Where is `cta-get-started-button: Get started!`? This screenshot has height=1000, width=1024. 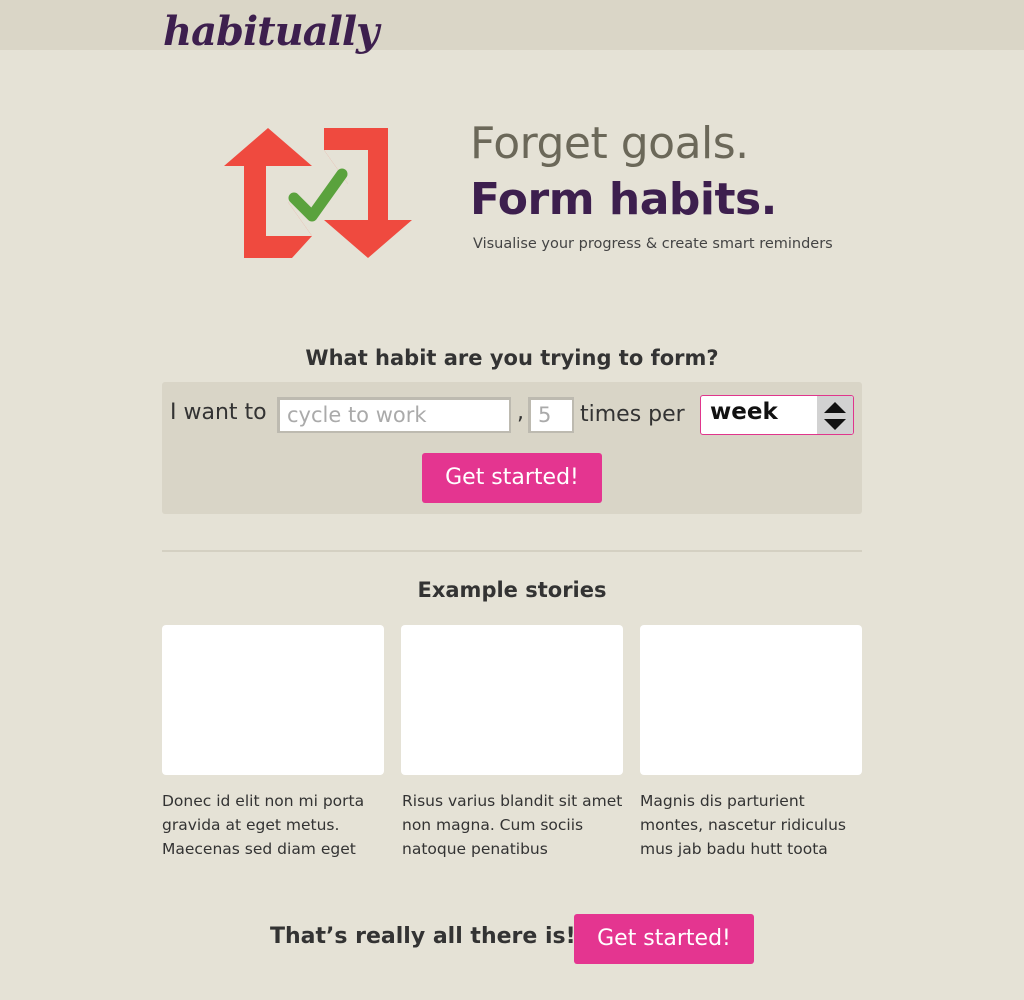 cta-get-started-button: Get started! is located at coordinates (664, 939).